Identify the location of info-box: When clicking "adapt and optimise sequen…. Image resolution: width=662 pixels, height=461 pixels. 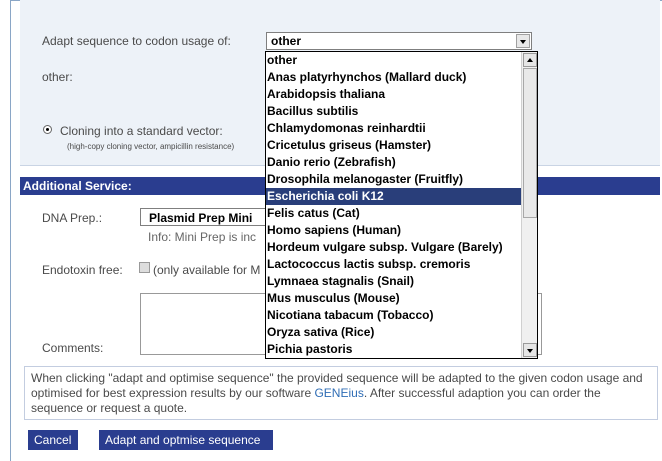
(341, 393).